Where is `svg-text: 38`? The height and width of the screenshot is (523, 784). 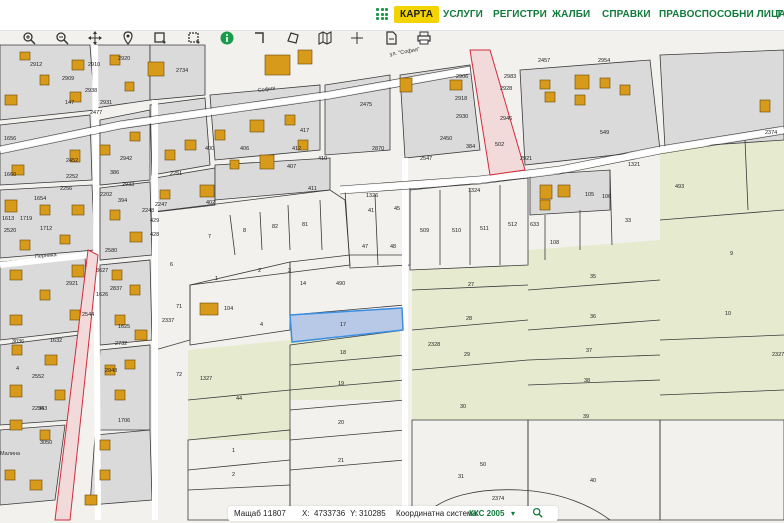
svg-text: 38 is located at coordinates (587, 381).